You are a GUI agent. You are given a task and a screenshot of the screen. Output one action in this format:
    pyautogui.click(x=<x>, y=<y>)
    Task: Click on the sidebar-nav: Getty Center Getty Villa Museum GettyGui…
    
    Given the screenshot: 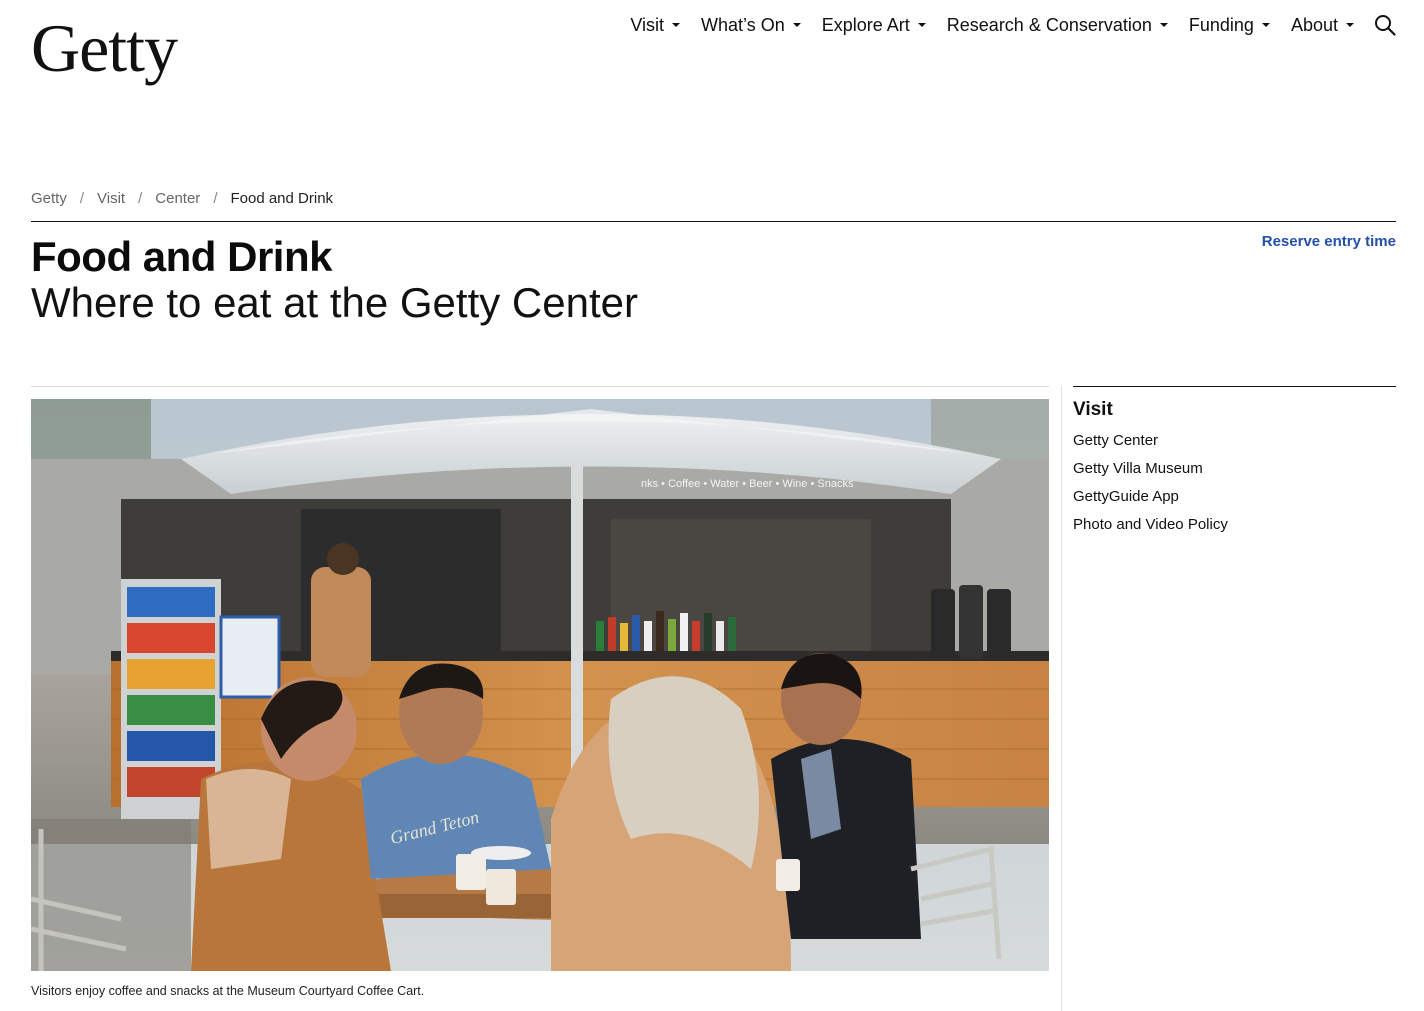 What is the action you would take?
    pyautogui.click(x=1150, y=487)
    